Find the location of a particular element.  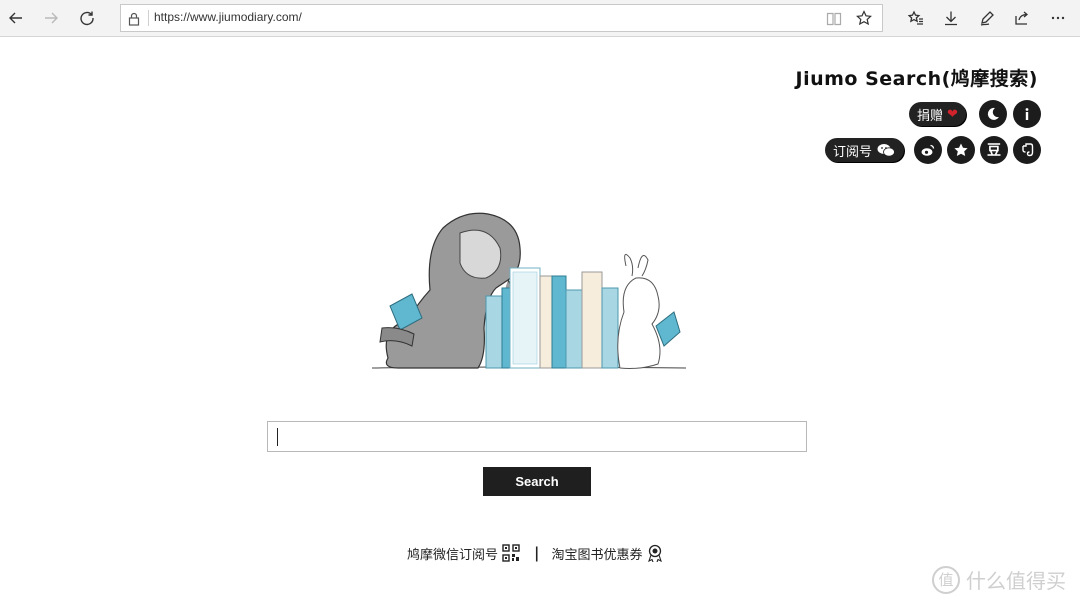

douban-icon: 豆 is located at coordinates (994, 151).